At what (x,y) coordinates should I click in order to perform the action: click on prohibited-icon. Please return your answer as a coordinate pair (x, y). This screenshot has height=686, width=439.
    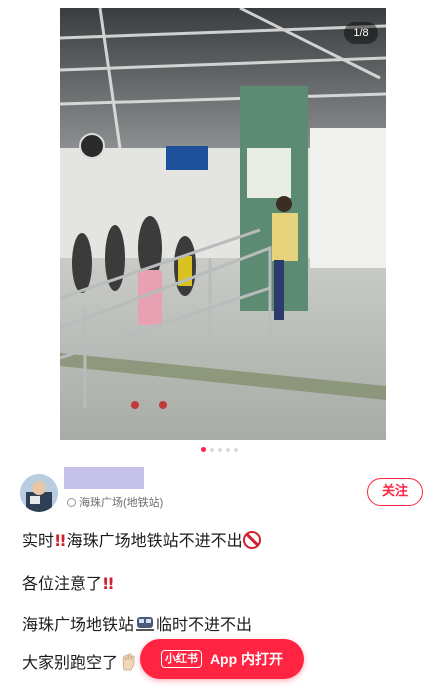
    Looking at the image, I should click on (251, 540).